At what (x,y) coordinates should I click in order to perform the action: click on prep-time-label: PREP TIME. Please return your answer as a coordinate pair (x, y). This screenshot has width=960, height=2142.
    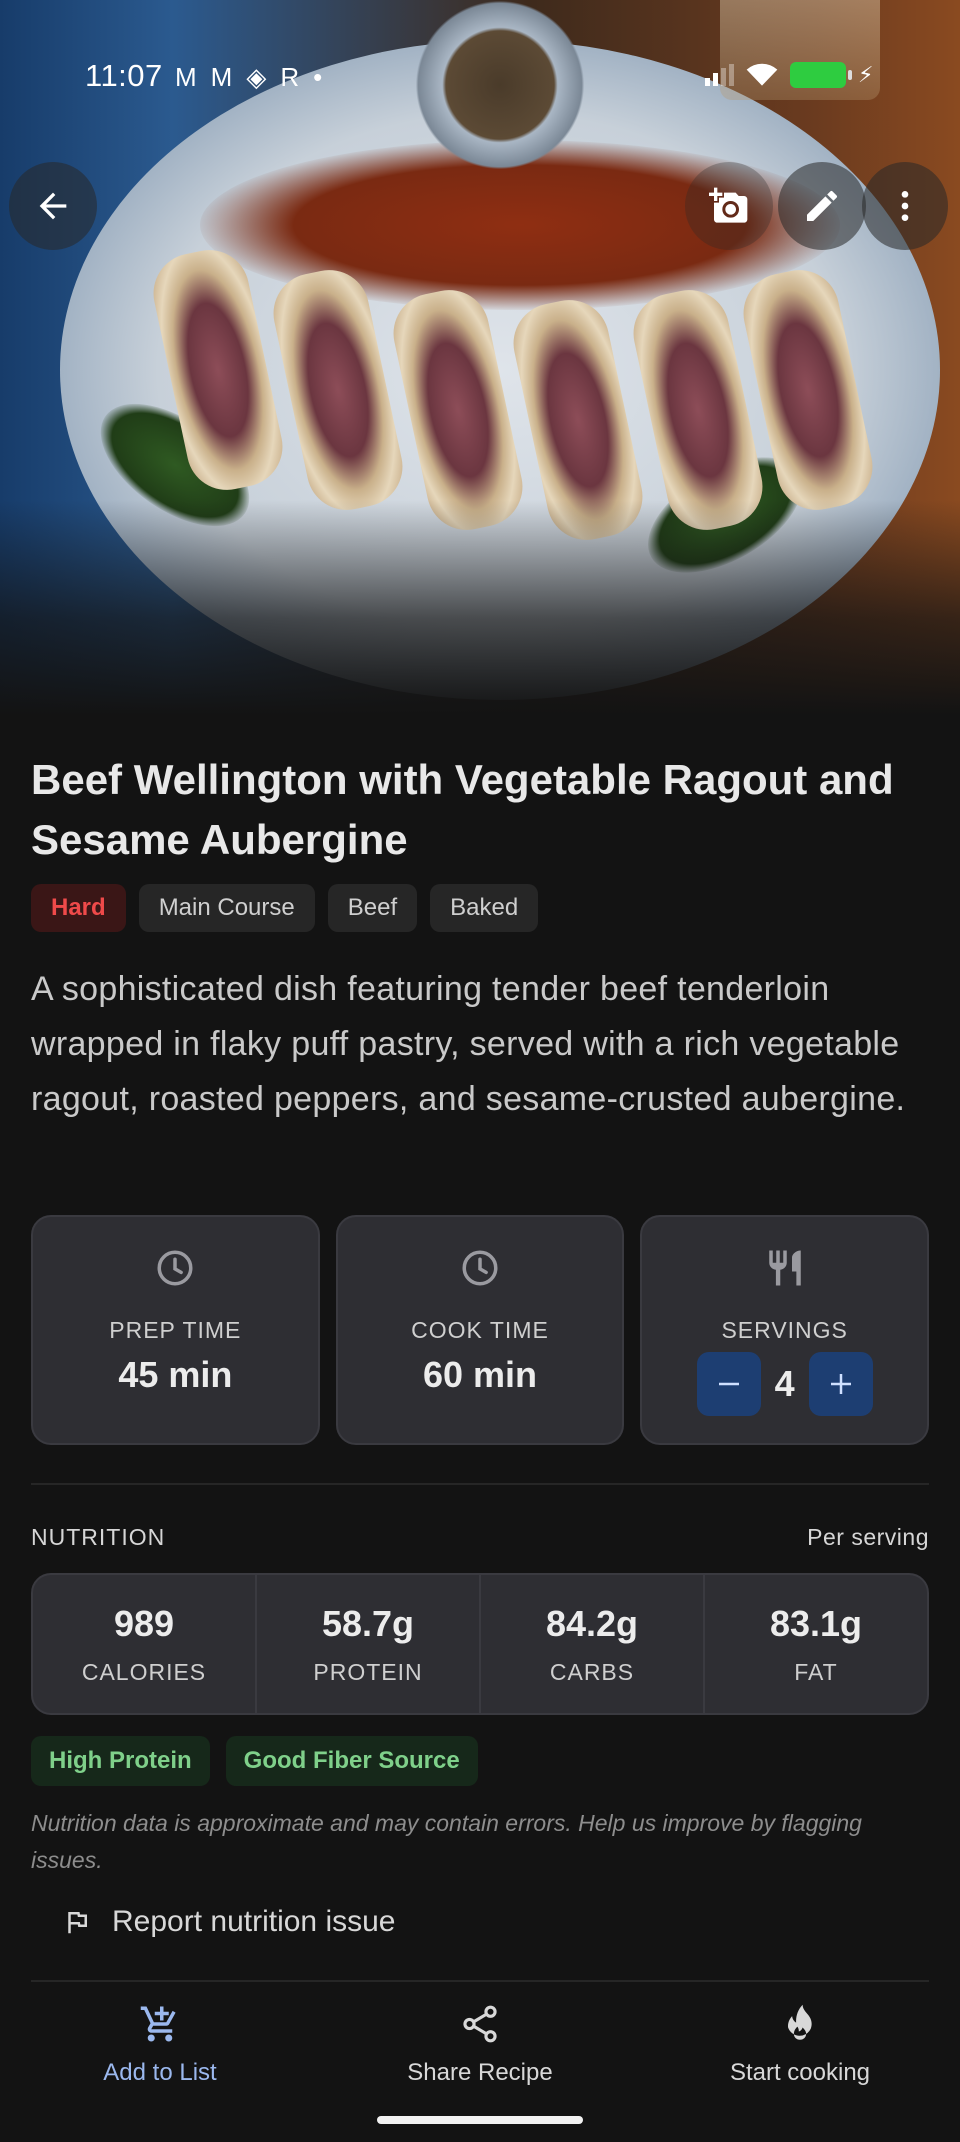
    Looking at the image, I should click on (175, 1330).